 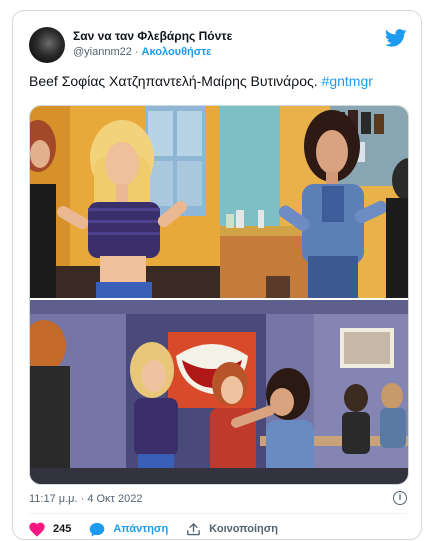 What do you see at coordinates (37, 529) in the screenshot?
I see `heart-icon` at bounding box center [37, 529].